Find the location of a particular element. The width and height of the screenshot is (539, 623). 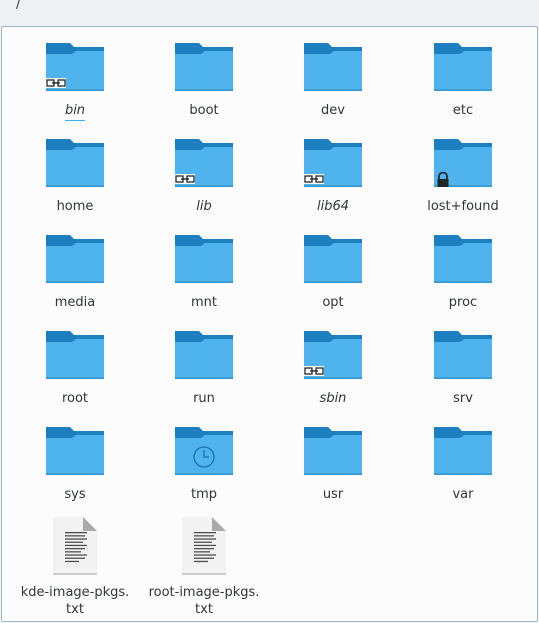

folder-item-sbin: sbin is located at coordinates (333, 360).